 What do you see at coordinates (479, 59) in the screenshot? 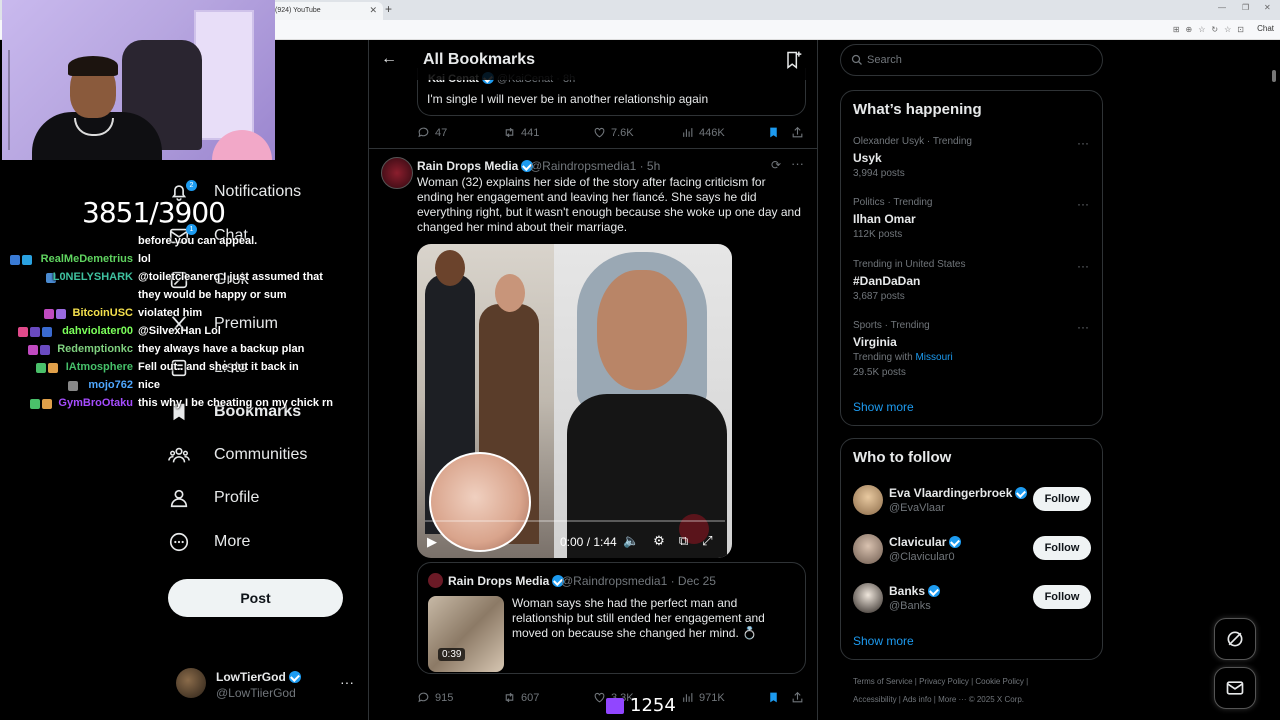
I see `page-title: All Bookmarks` at bounding box center [479, 59].